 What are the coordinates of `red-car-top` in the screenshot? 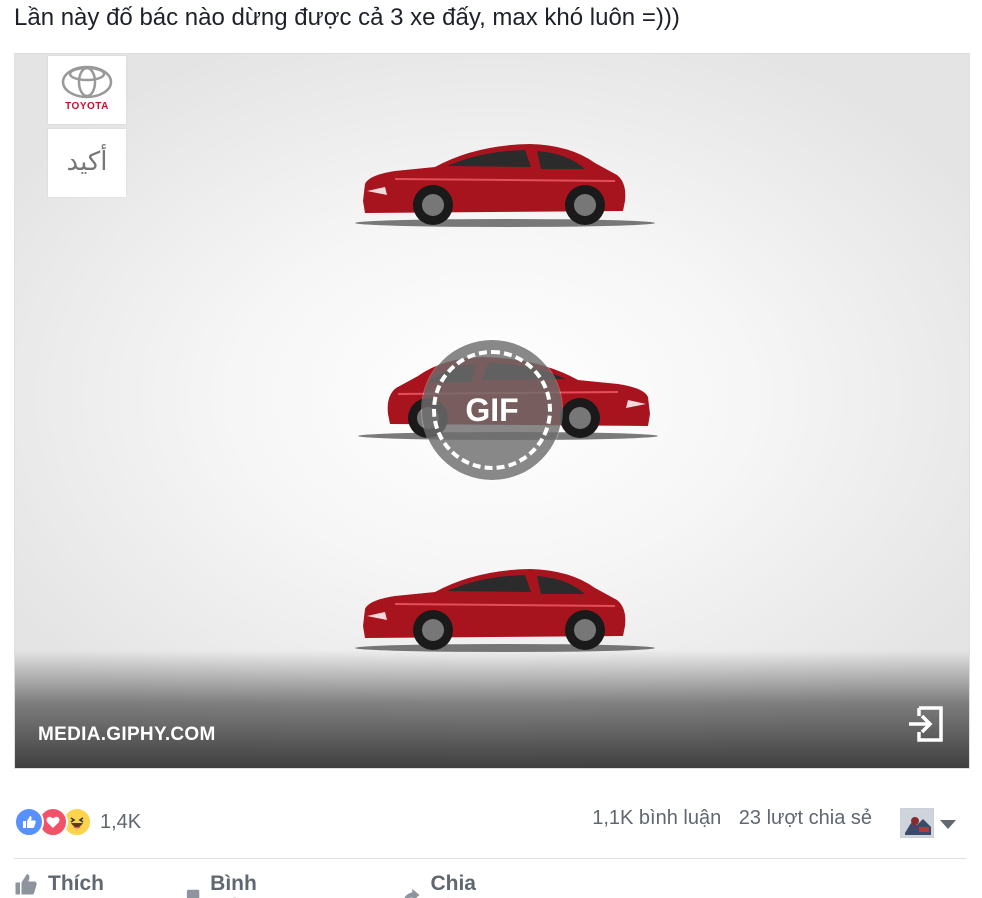 It's located at (505, 185).